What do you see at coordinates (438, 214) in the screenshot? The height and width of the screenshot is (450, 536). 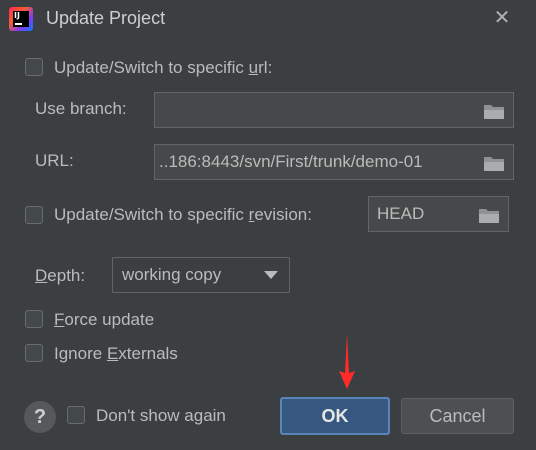 I see `revision-field: HEAD` at bounding box center [438, 214].